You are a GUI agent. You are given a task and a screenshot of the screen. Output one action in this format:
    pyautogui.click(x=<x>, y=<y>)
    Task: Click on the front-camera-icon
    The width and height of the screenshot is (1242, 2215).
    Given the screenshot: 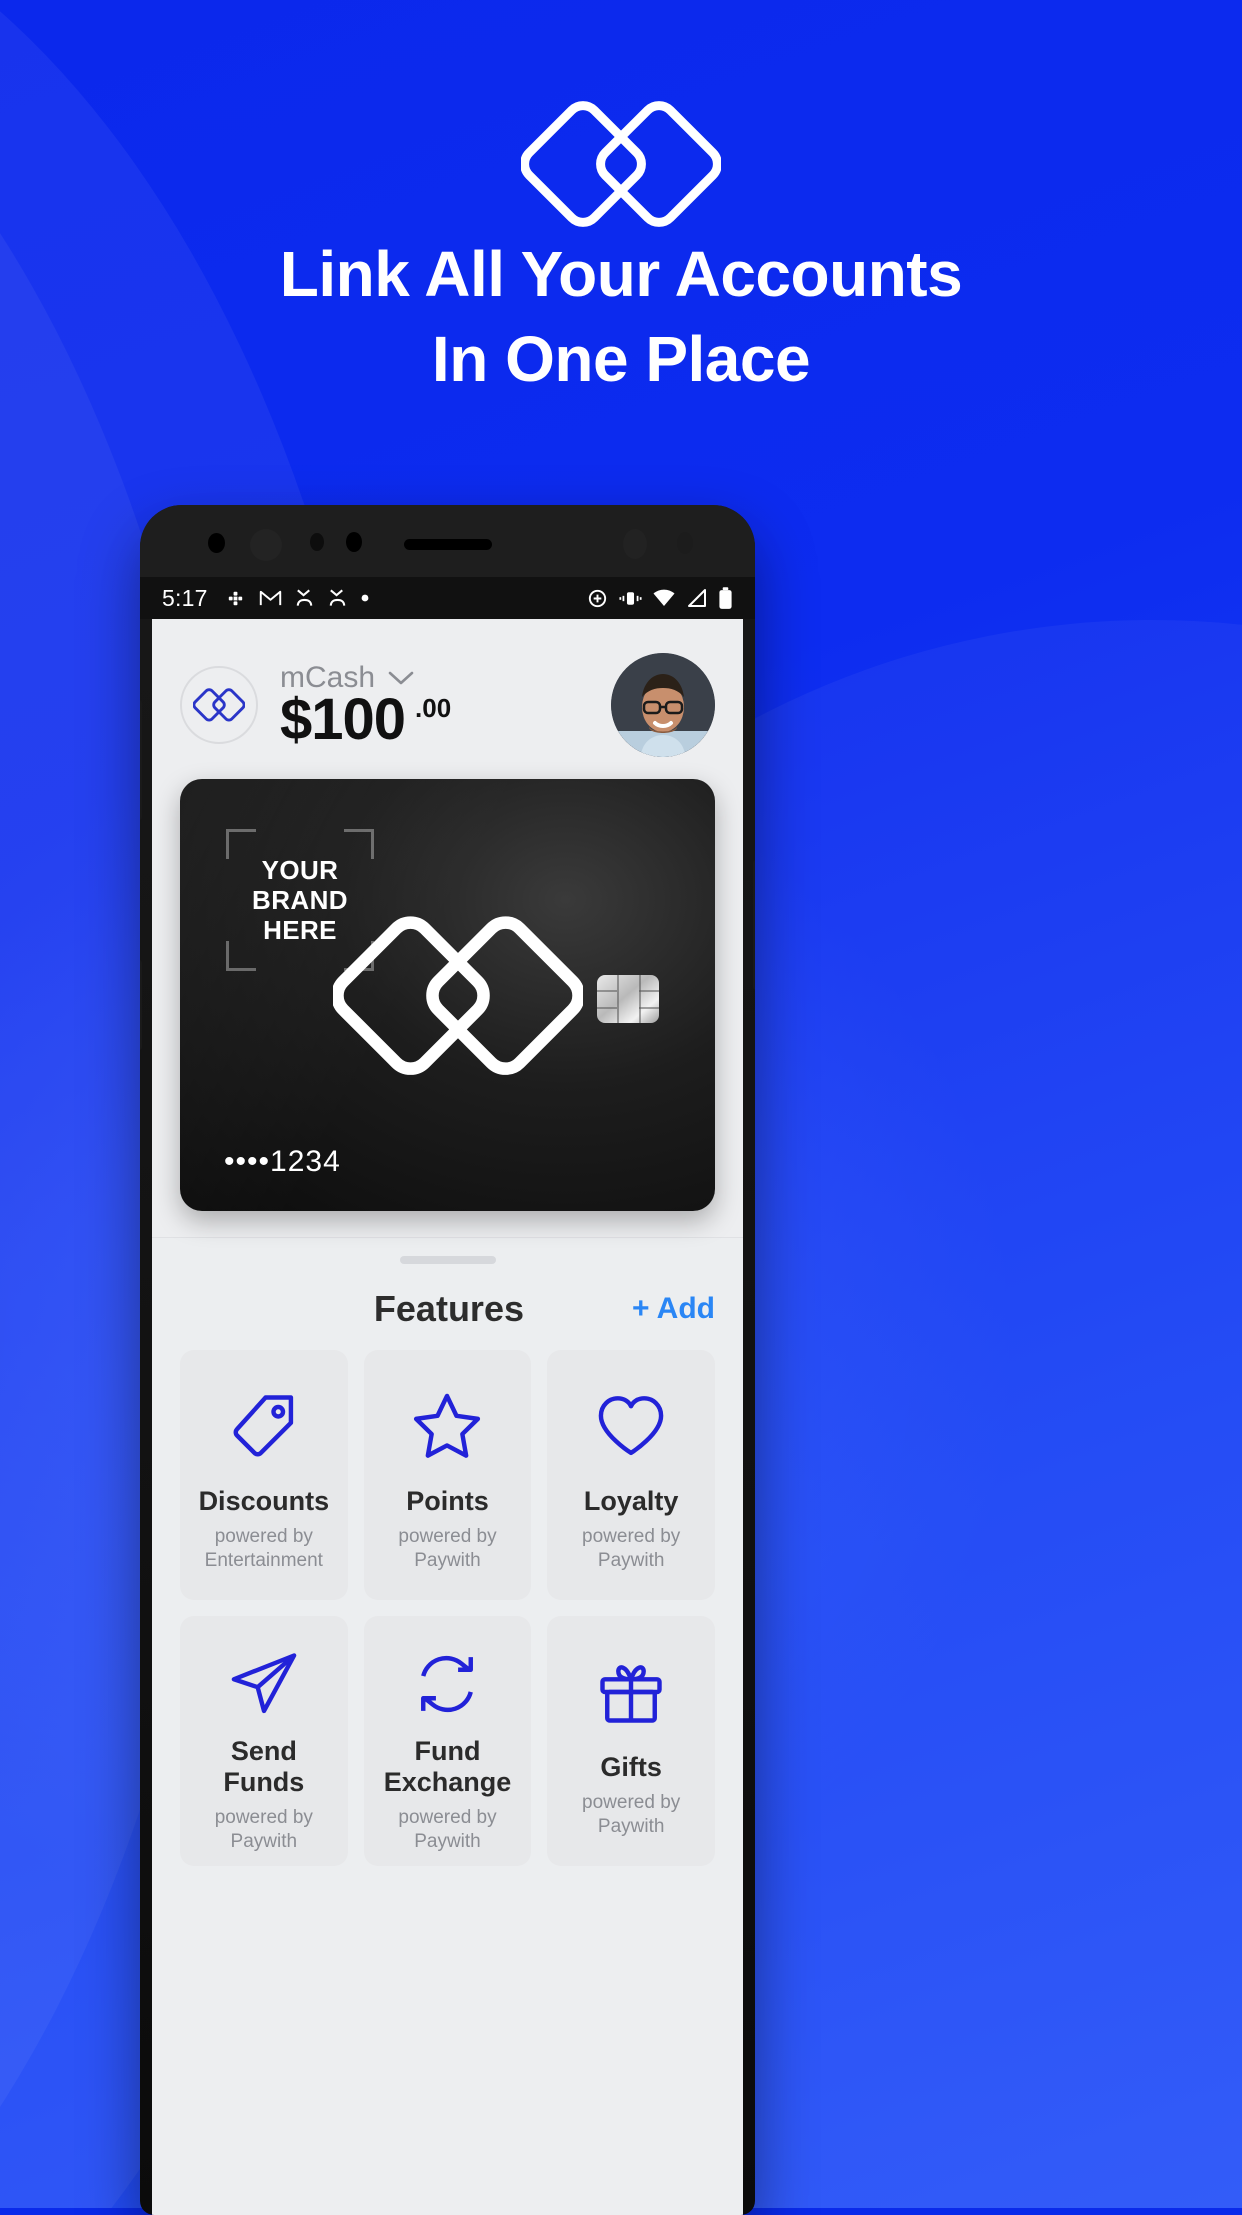 What is the action you would take?
    pyautogui.click(x=216, y=543)
    